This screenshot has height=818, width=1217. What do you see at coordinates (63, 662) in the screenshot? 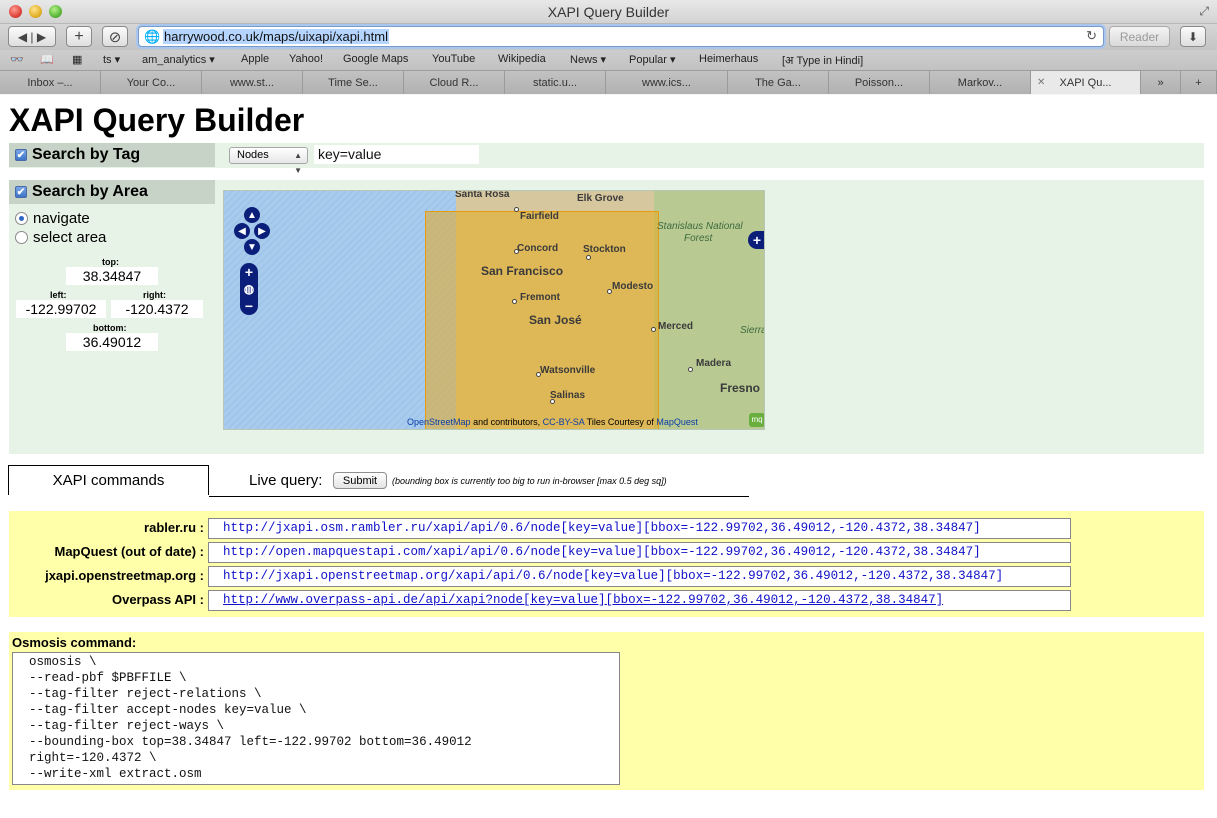
I see `osmosis-line: osmosis \` at bounding box center [63, 662].